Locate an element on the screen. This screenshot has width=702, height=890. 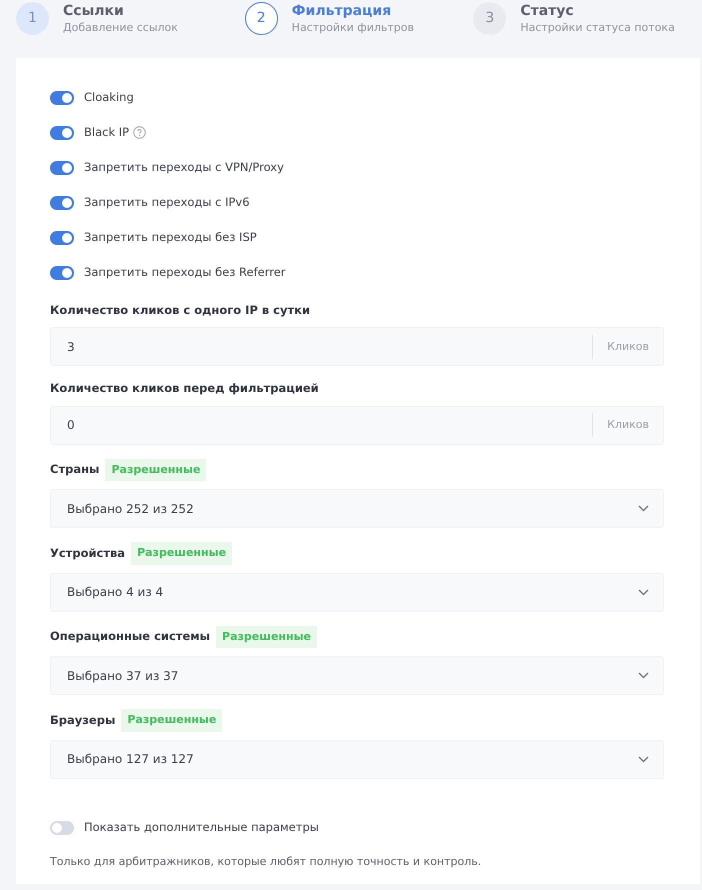
select-dropdown: Выбрано 127 из 127 is located at coordinates (357, 759).